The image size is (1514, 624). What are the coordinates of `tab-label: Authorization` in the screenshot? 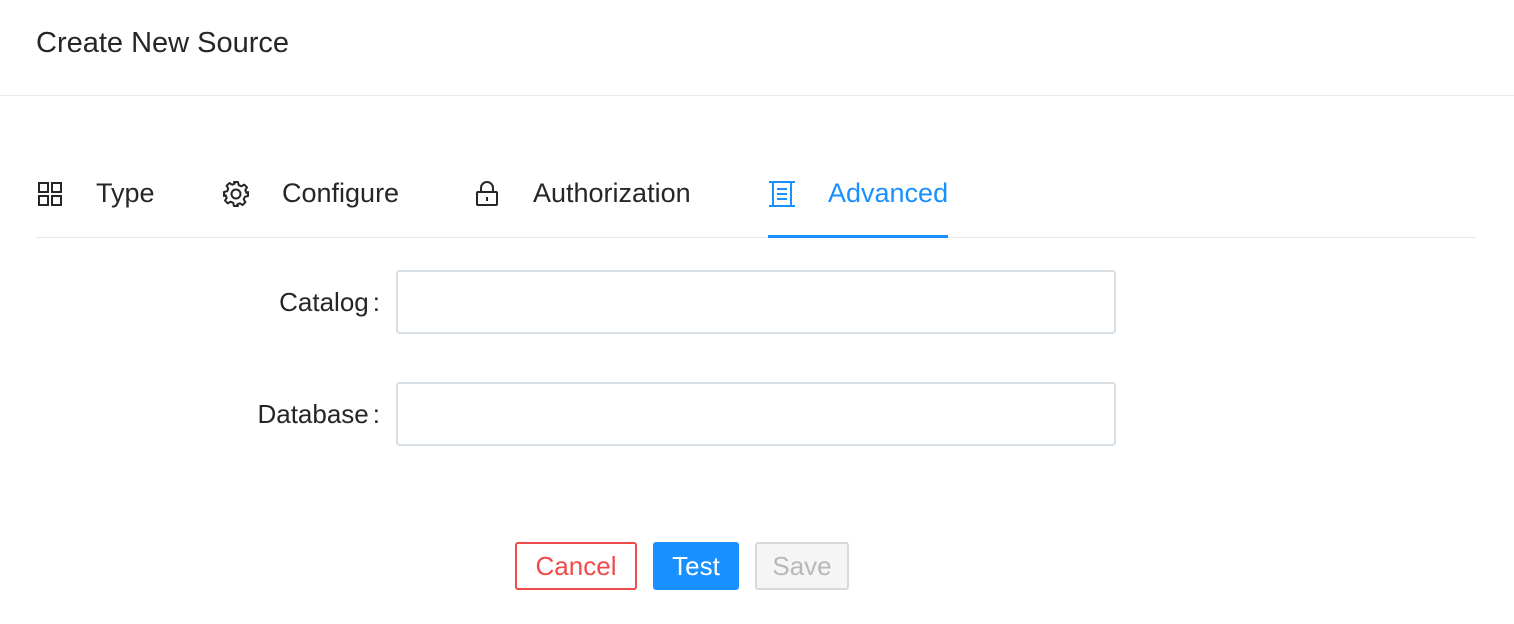 It's located at (612, 193).